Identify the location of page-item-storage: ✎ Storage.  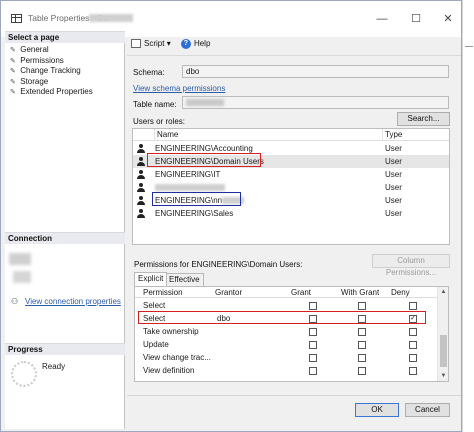
(51, 82).